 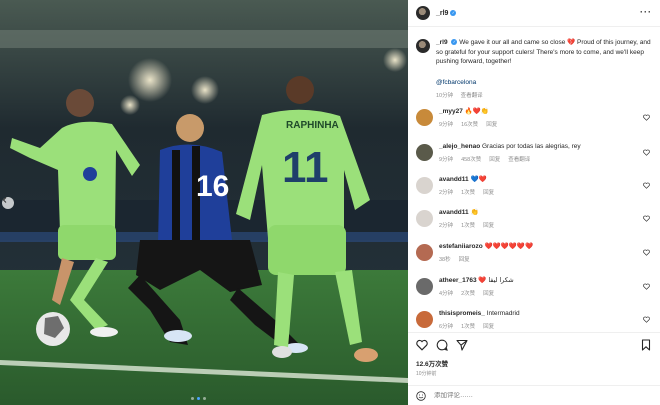 I want to click on comment-likes: 16次赞, so click(x=469, y=125).